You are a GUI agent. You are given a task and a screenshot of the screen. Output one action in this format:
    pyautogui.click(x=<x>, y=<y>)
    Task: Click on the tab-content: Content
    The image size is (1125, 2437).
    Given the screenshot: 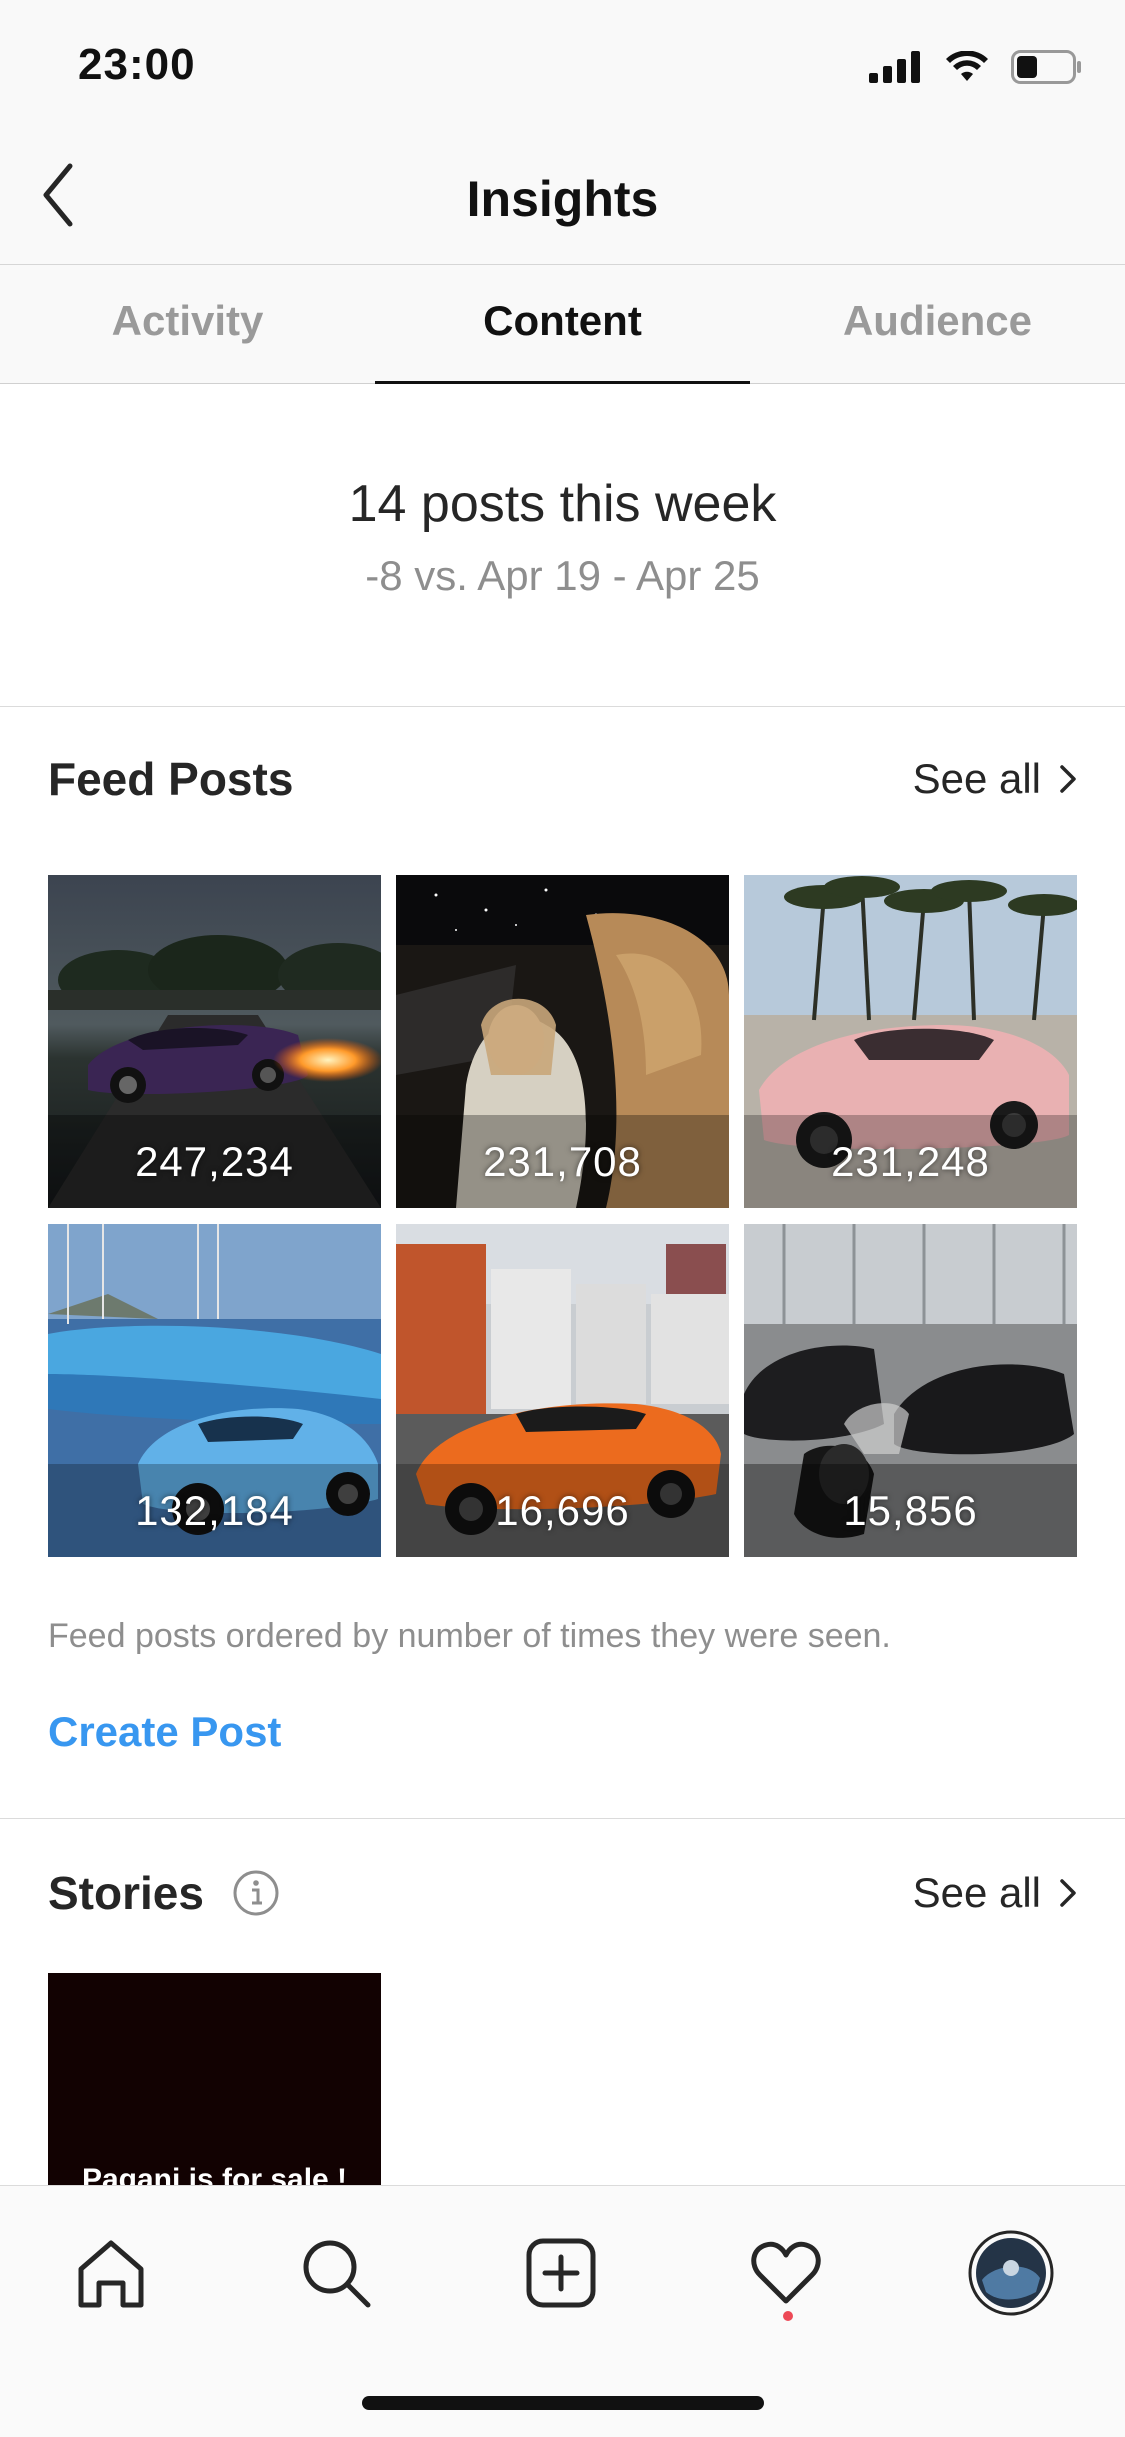 What is the action you would take?
    pyautogui.click(x=562, y=324)
    